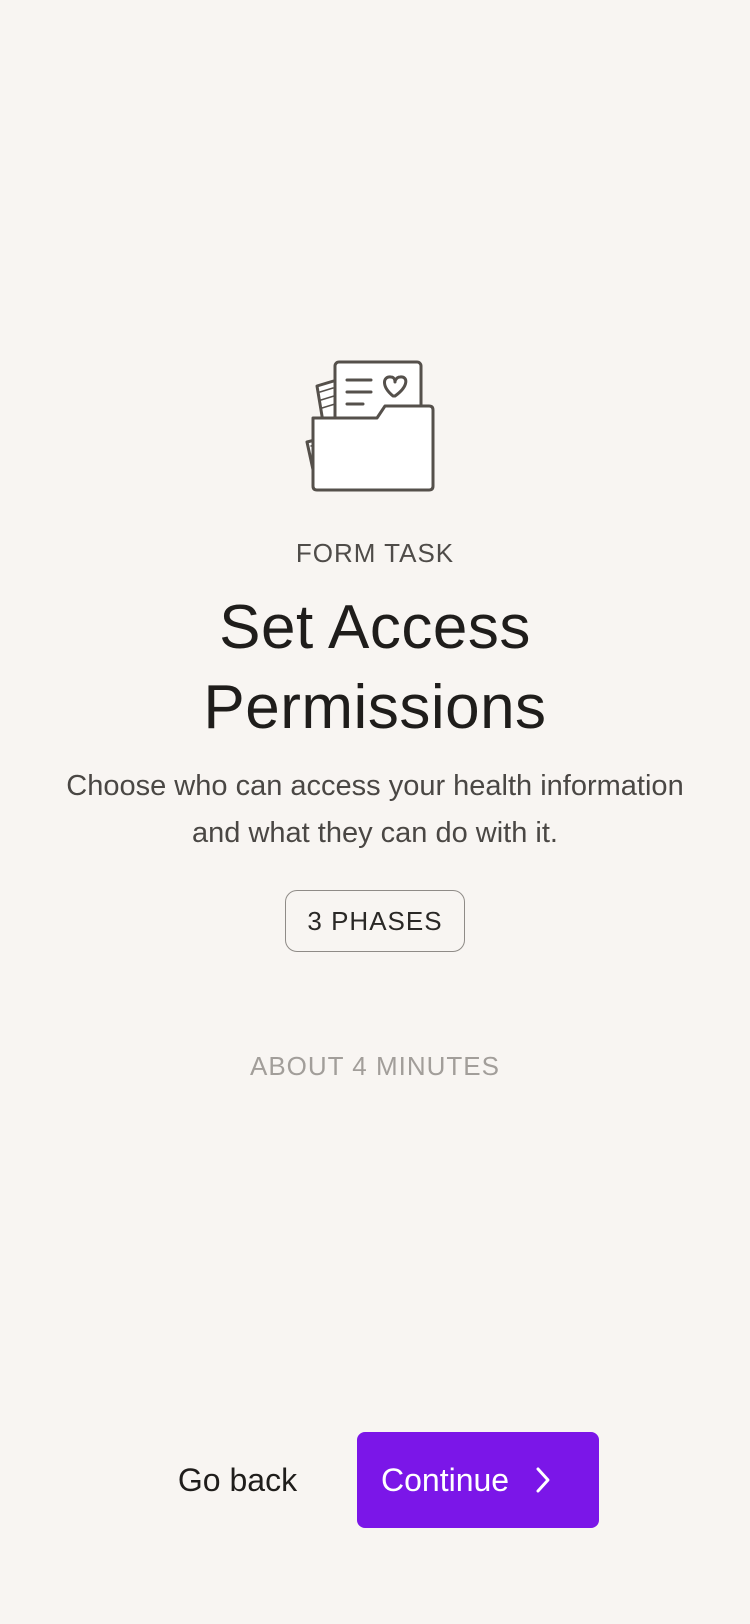  What do you see at coordinates (543, 1480) in the screenshot?
I see `chevron-right-icon` at bounding box center [543, 1480].